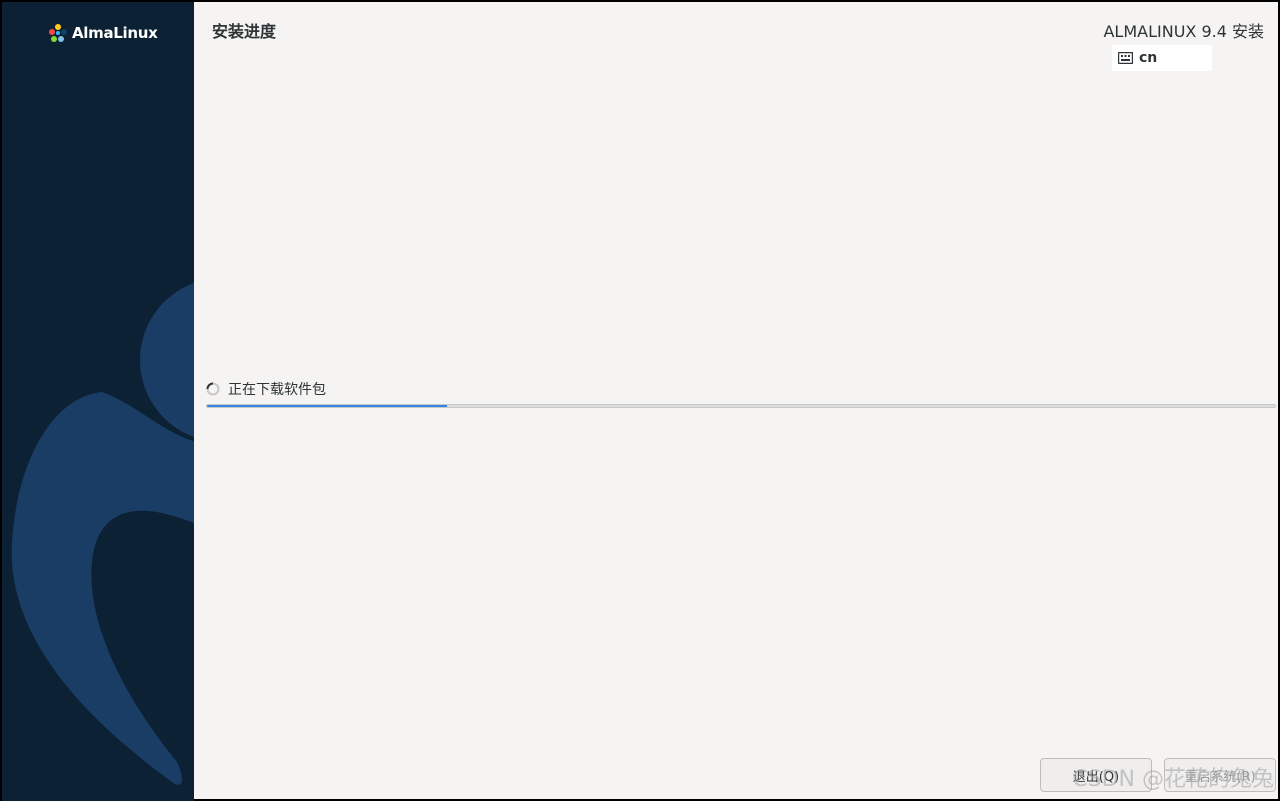  I want to click on keyboard-layout-indicator: cn, so click(1162, 58).